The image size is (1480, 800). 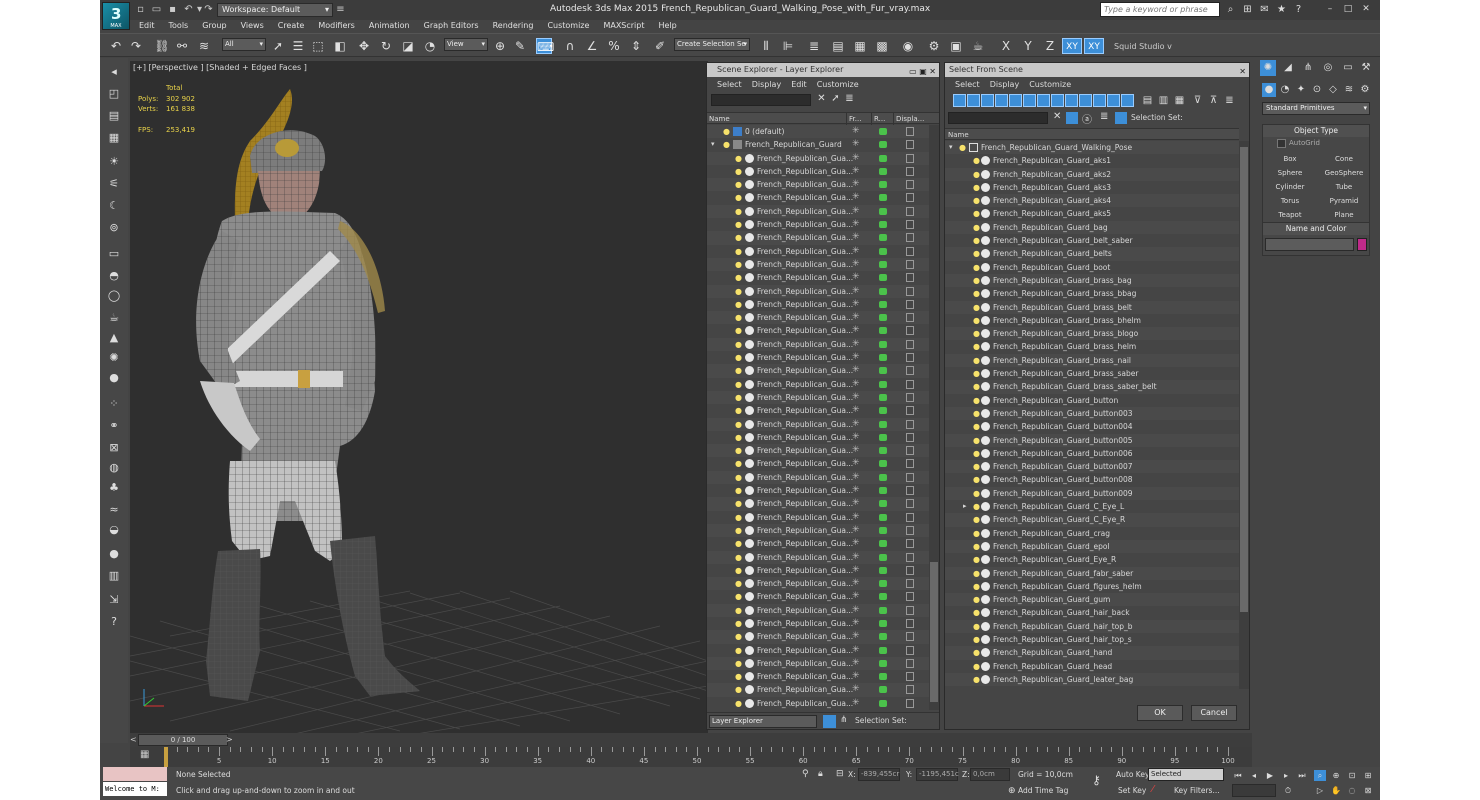 What do you see at coordinates (1063, 679) in the screenshot?
I see `object-name: French_Republican_Guard_leater_bag` at bounding box center [1063, 679].